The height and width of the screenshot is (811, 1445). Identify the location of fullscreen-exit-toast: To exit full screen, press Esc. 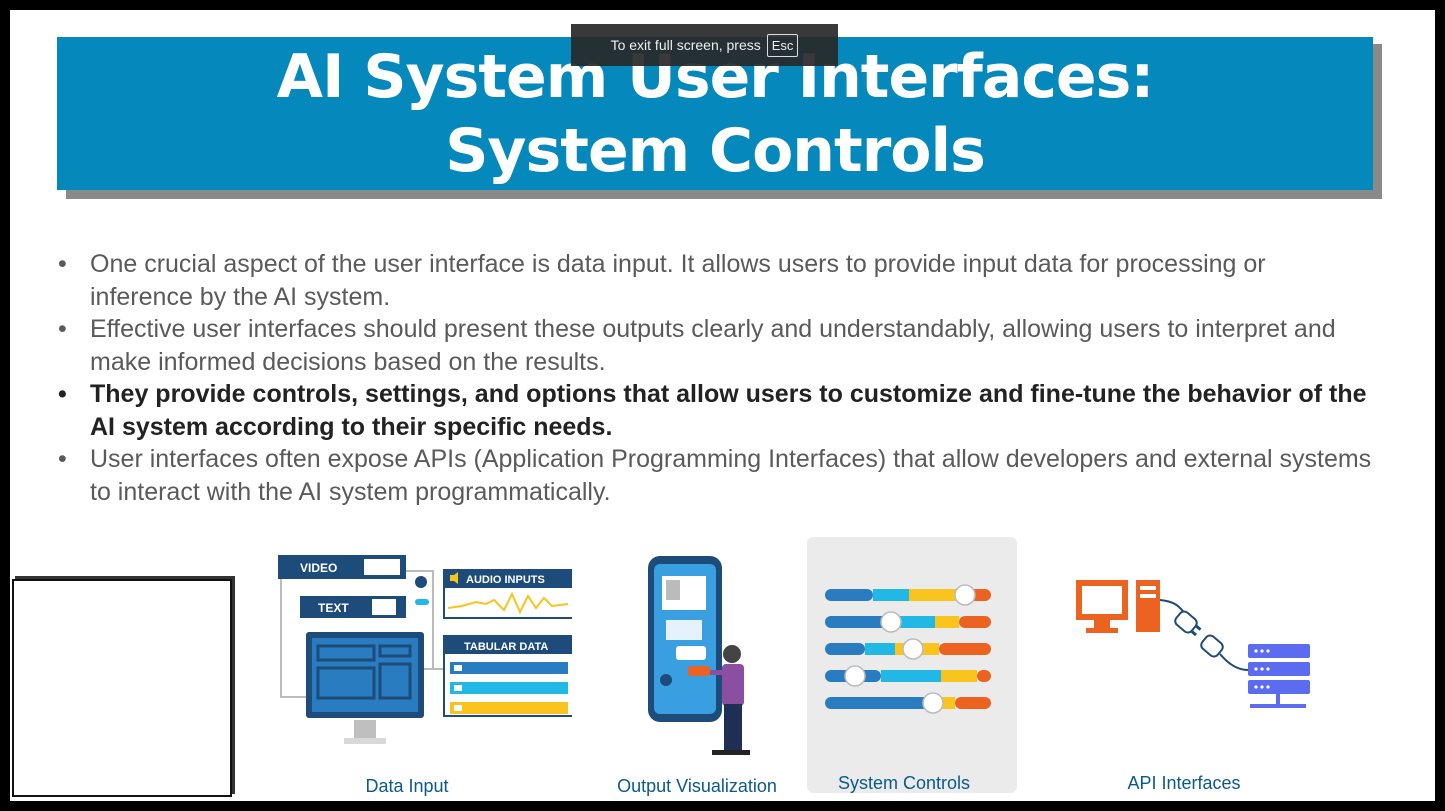
(704, 45).